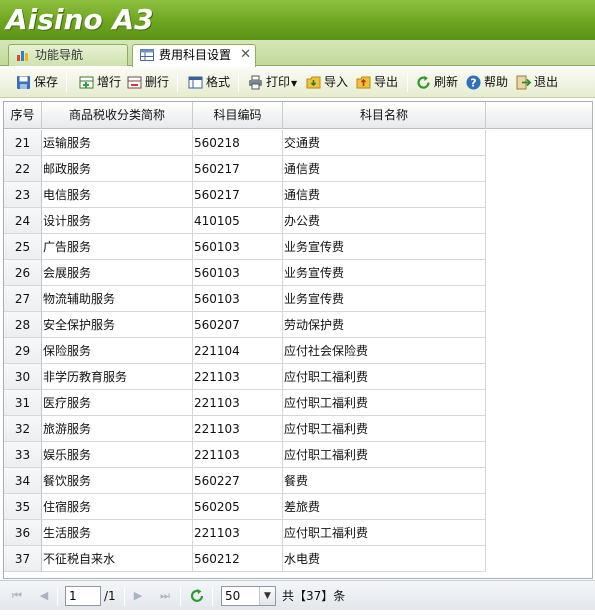 This screenshot has height=615, width=595. What do you see at coordinates (197, 596) in the screenshot?
I see `refresh-icon` at bounding box center [197, 596].